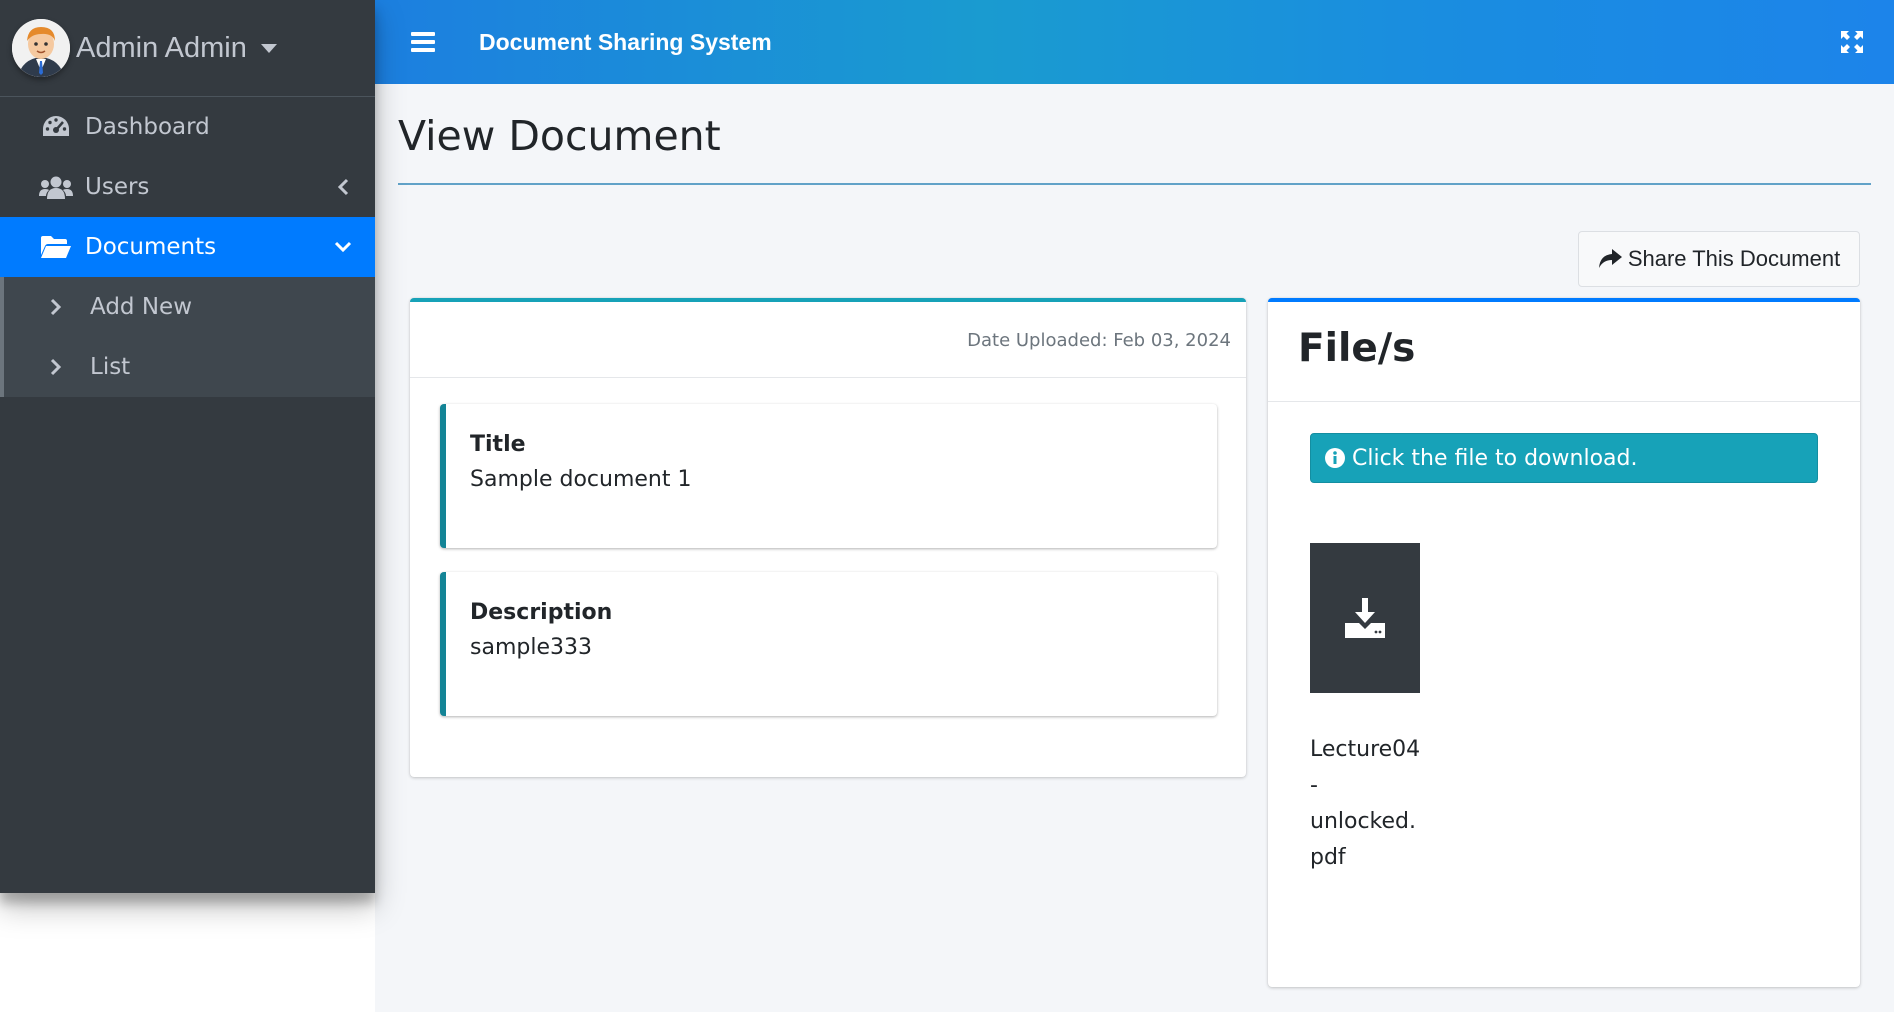 This screenshot has height=1012, width=1894. Describe the element at coordinates (1363, 821) in the screenshot. I see `file-name-line: unlocked.` at that location.